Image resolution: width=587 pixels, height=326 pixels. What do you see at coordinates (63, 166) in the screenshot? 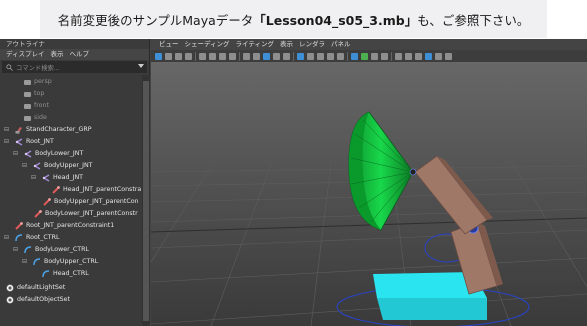
I see `list-item: BodyUpper_JNT` at bounding box center [63, 166].